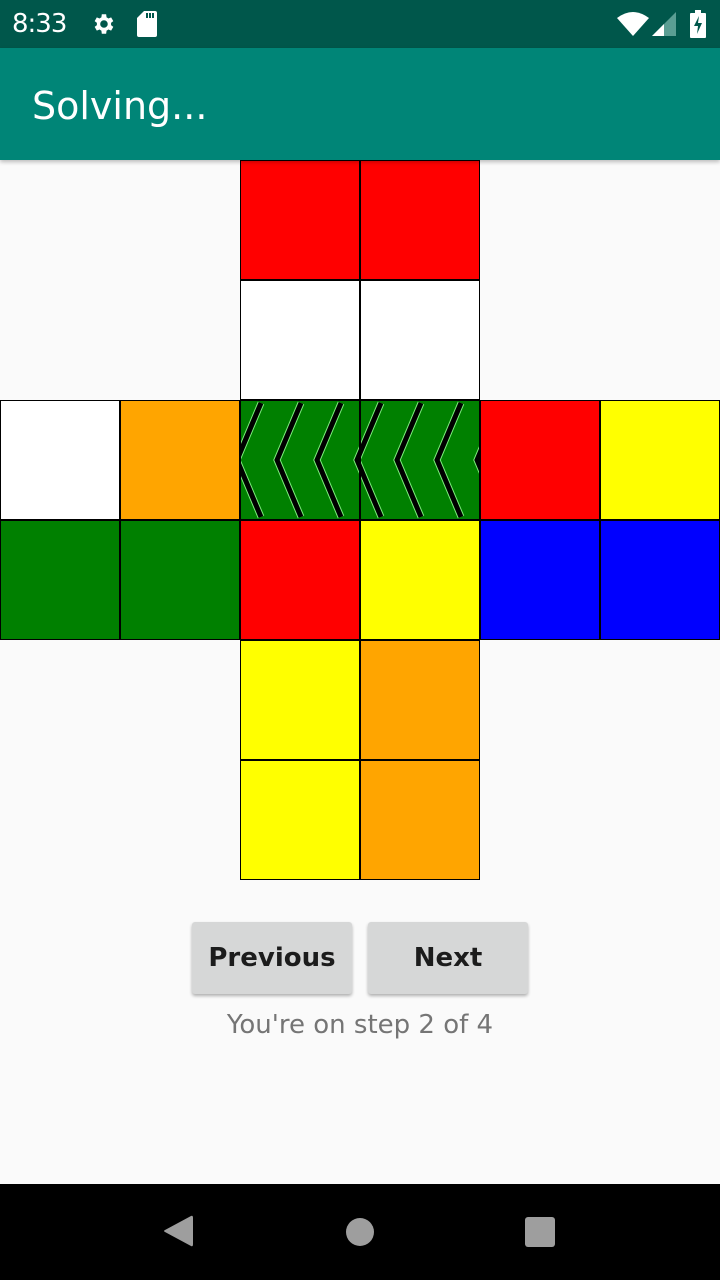 The image size is (720, 1280). Describe the element at coordinates (664, 24) in the screenshot. I see `cell-signal-icon` at that location.